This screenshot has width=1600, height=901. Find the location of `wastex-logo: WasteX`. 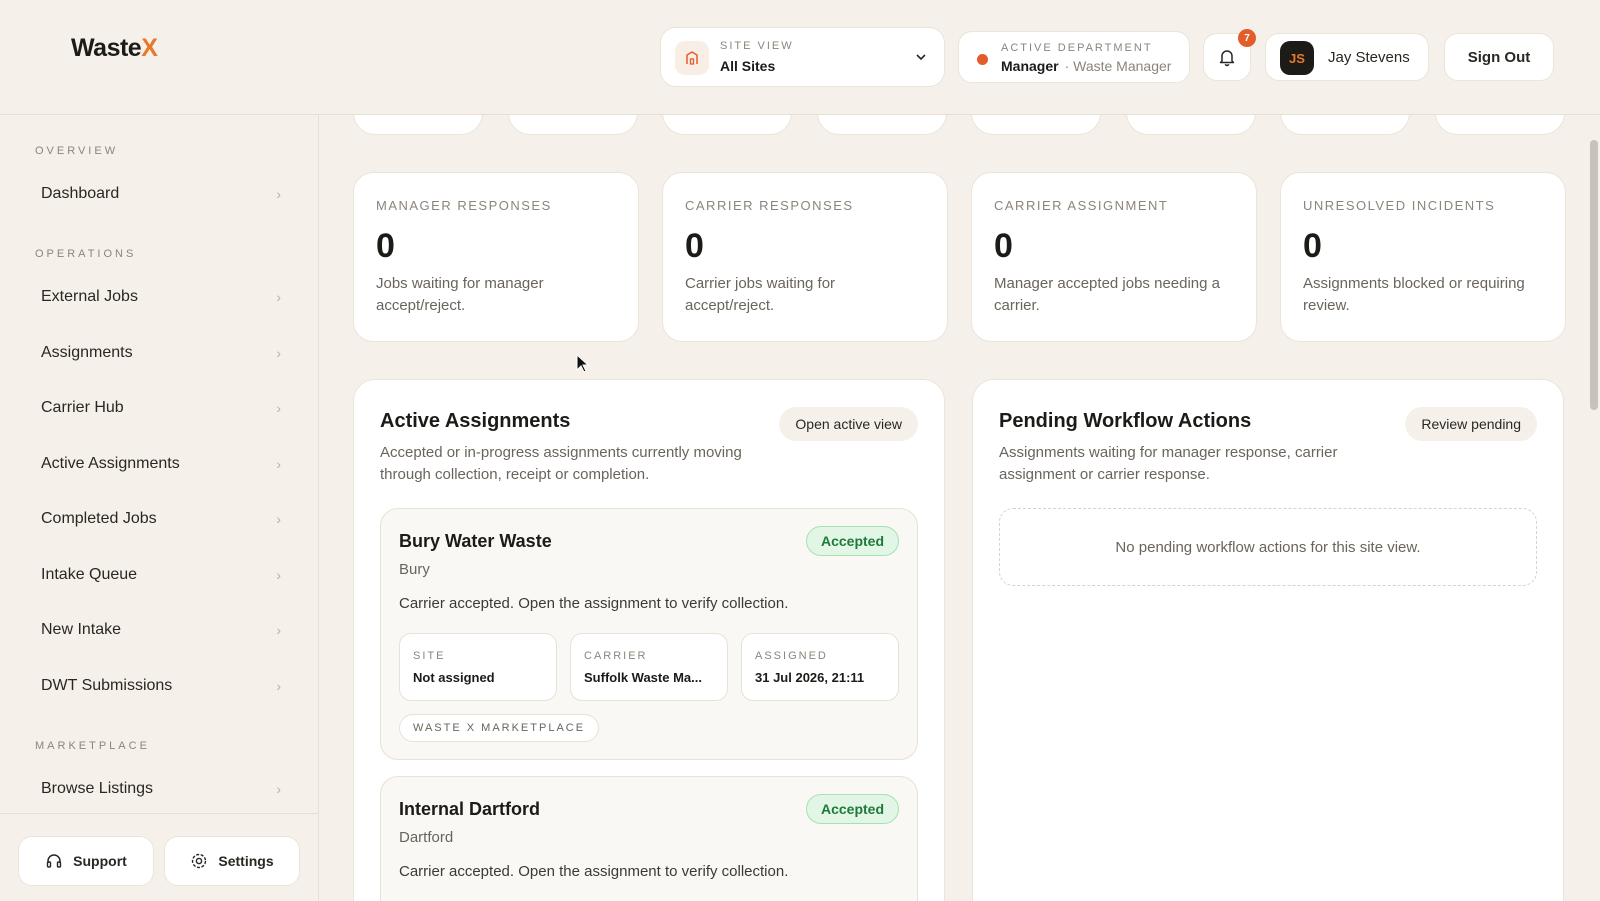

wastex-logo: WasteX is located at coordinates (114, 48).